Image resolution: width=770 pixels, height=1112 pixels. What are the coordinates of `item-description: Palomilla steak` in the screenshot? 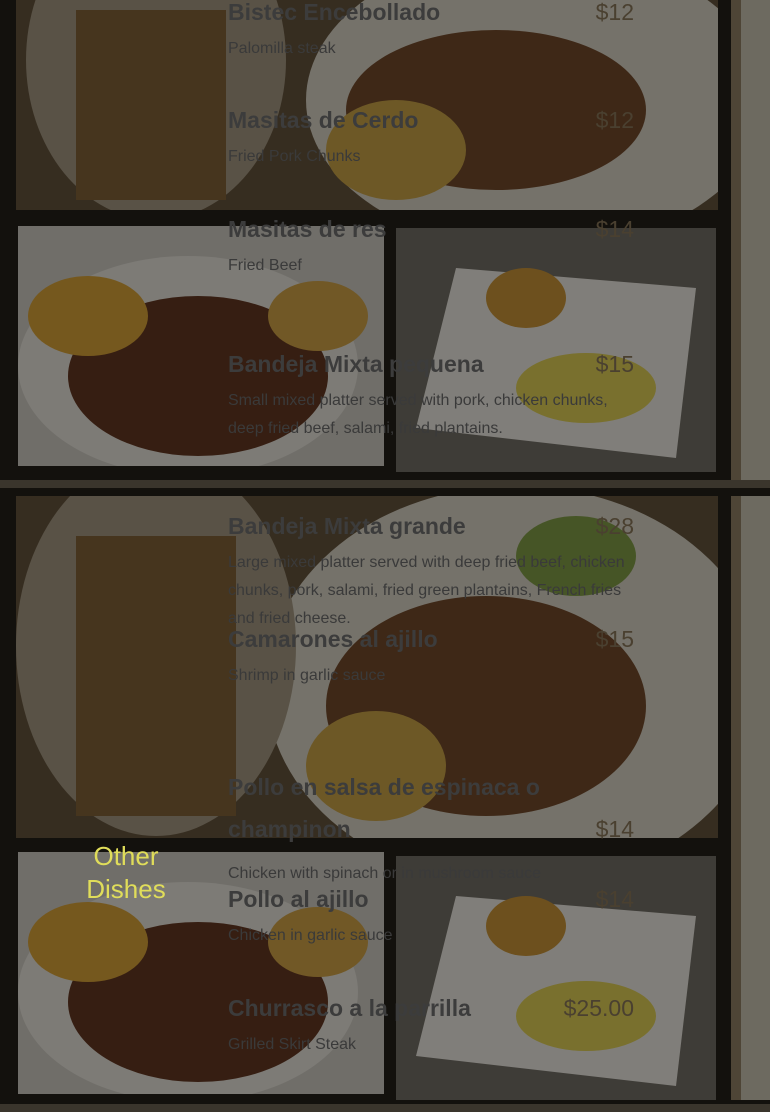 It's located at (282, 48).